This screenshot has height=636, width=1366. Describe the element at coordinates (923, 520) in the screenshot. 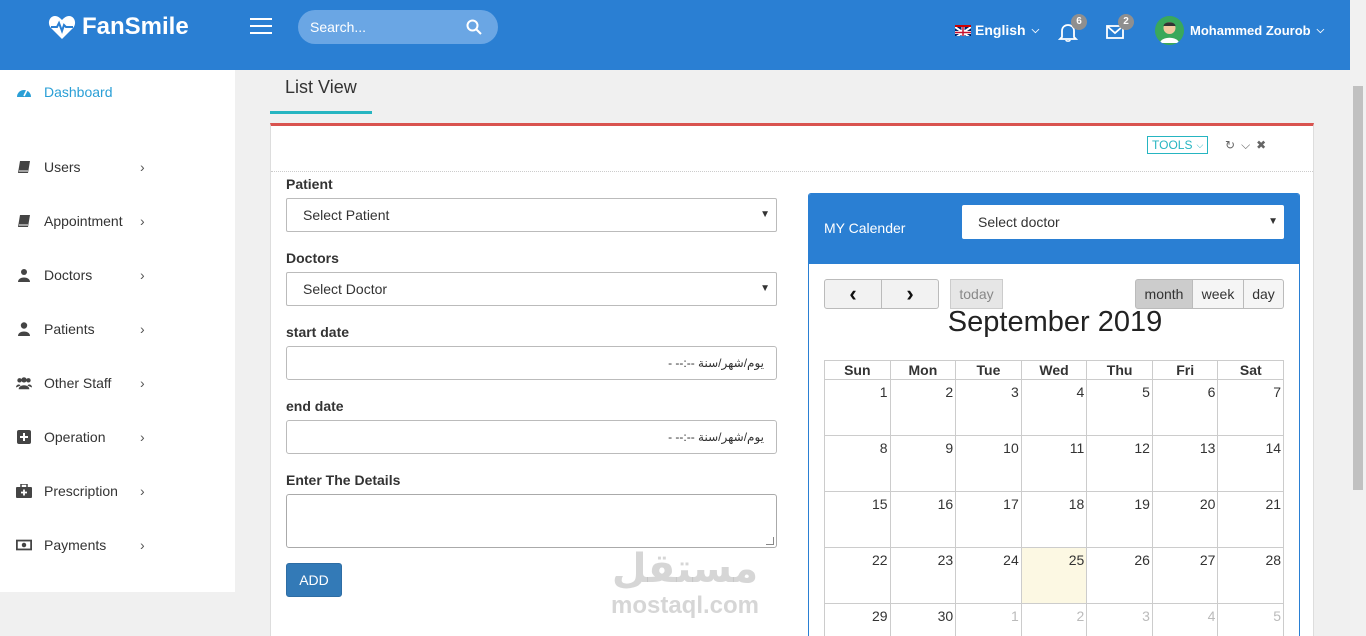

I see `calendar-day-cell: 16` at that location.